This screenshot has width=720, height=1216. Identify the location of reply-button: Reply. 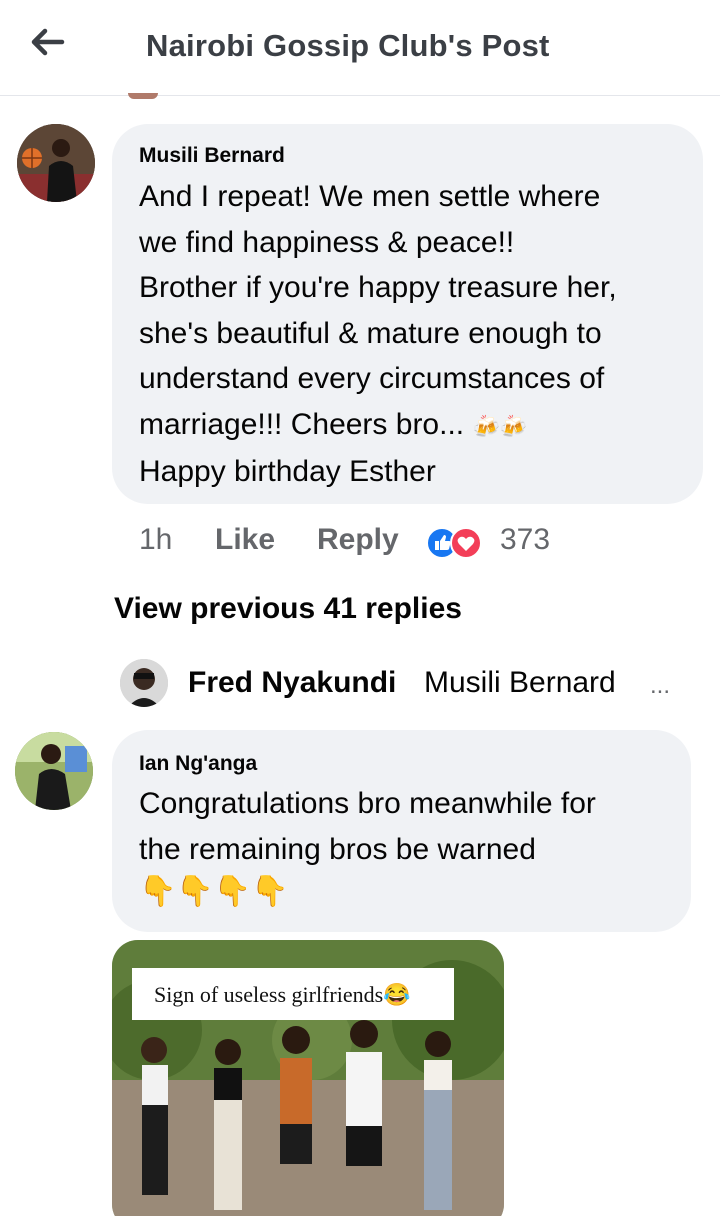
(358, 540).